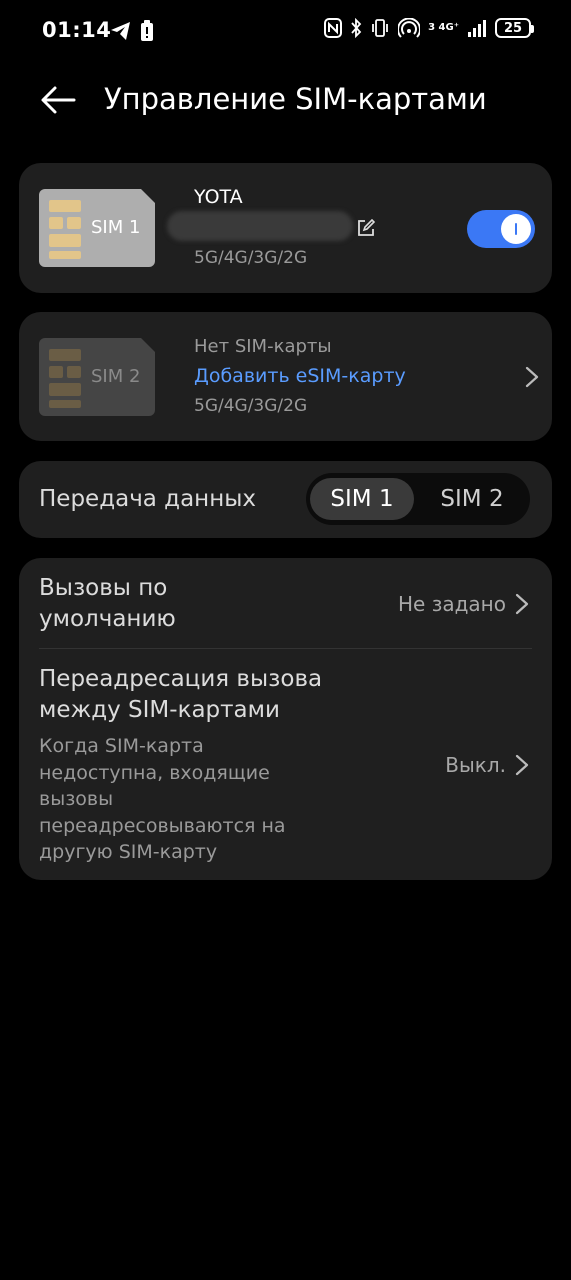 The width and height of the screenshot is (571, 1280). I want to click on page-title: Управление SIM-картами, so click(295, 99).